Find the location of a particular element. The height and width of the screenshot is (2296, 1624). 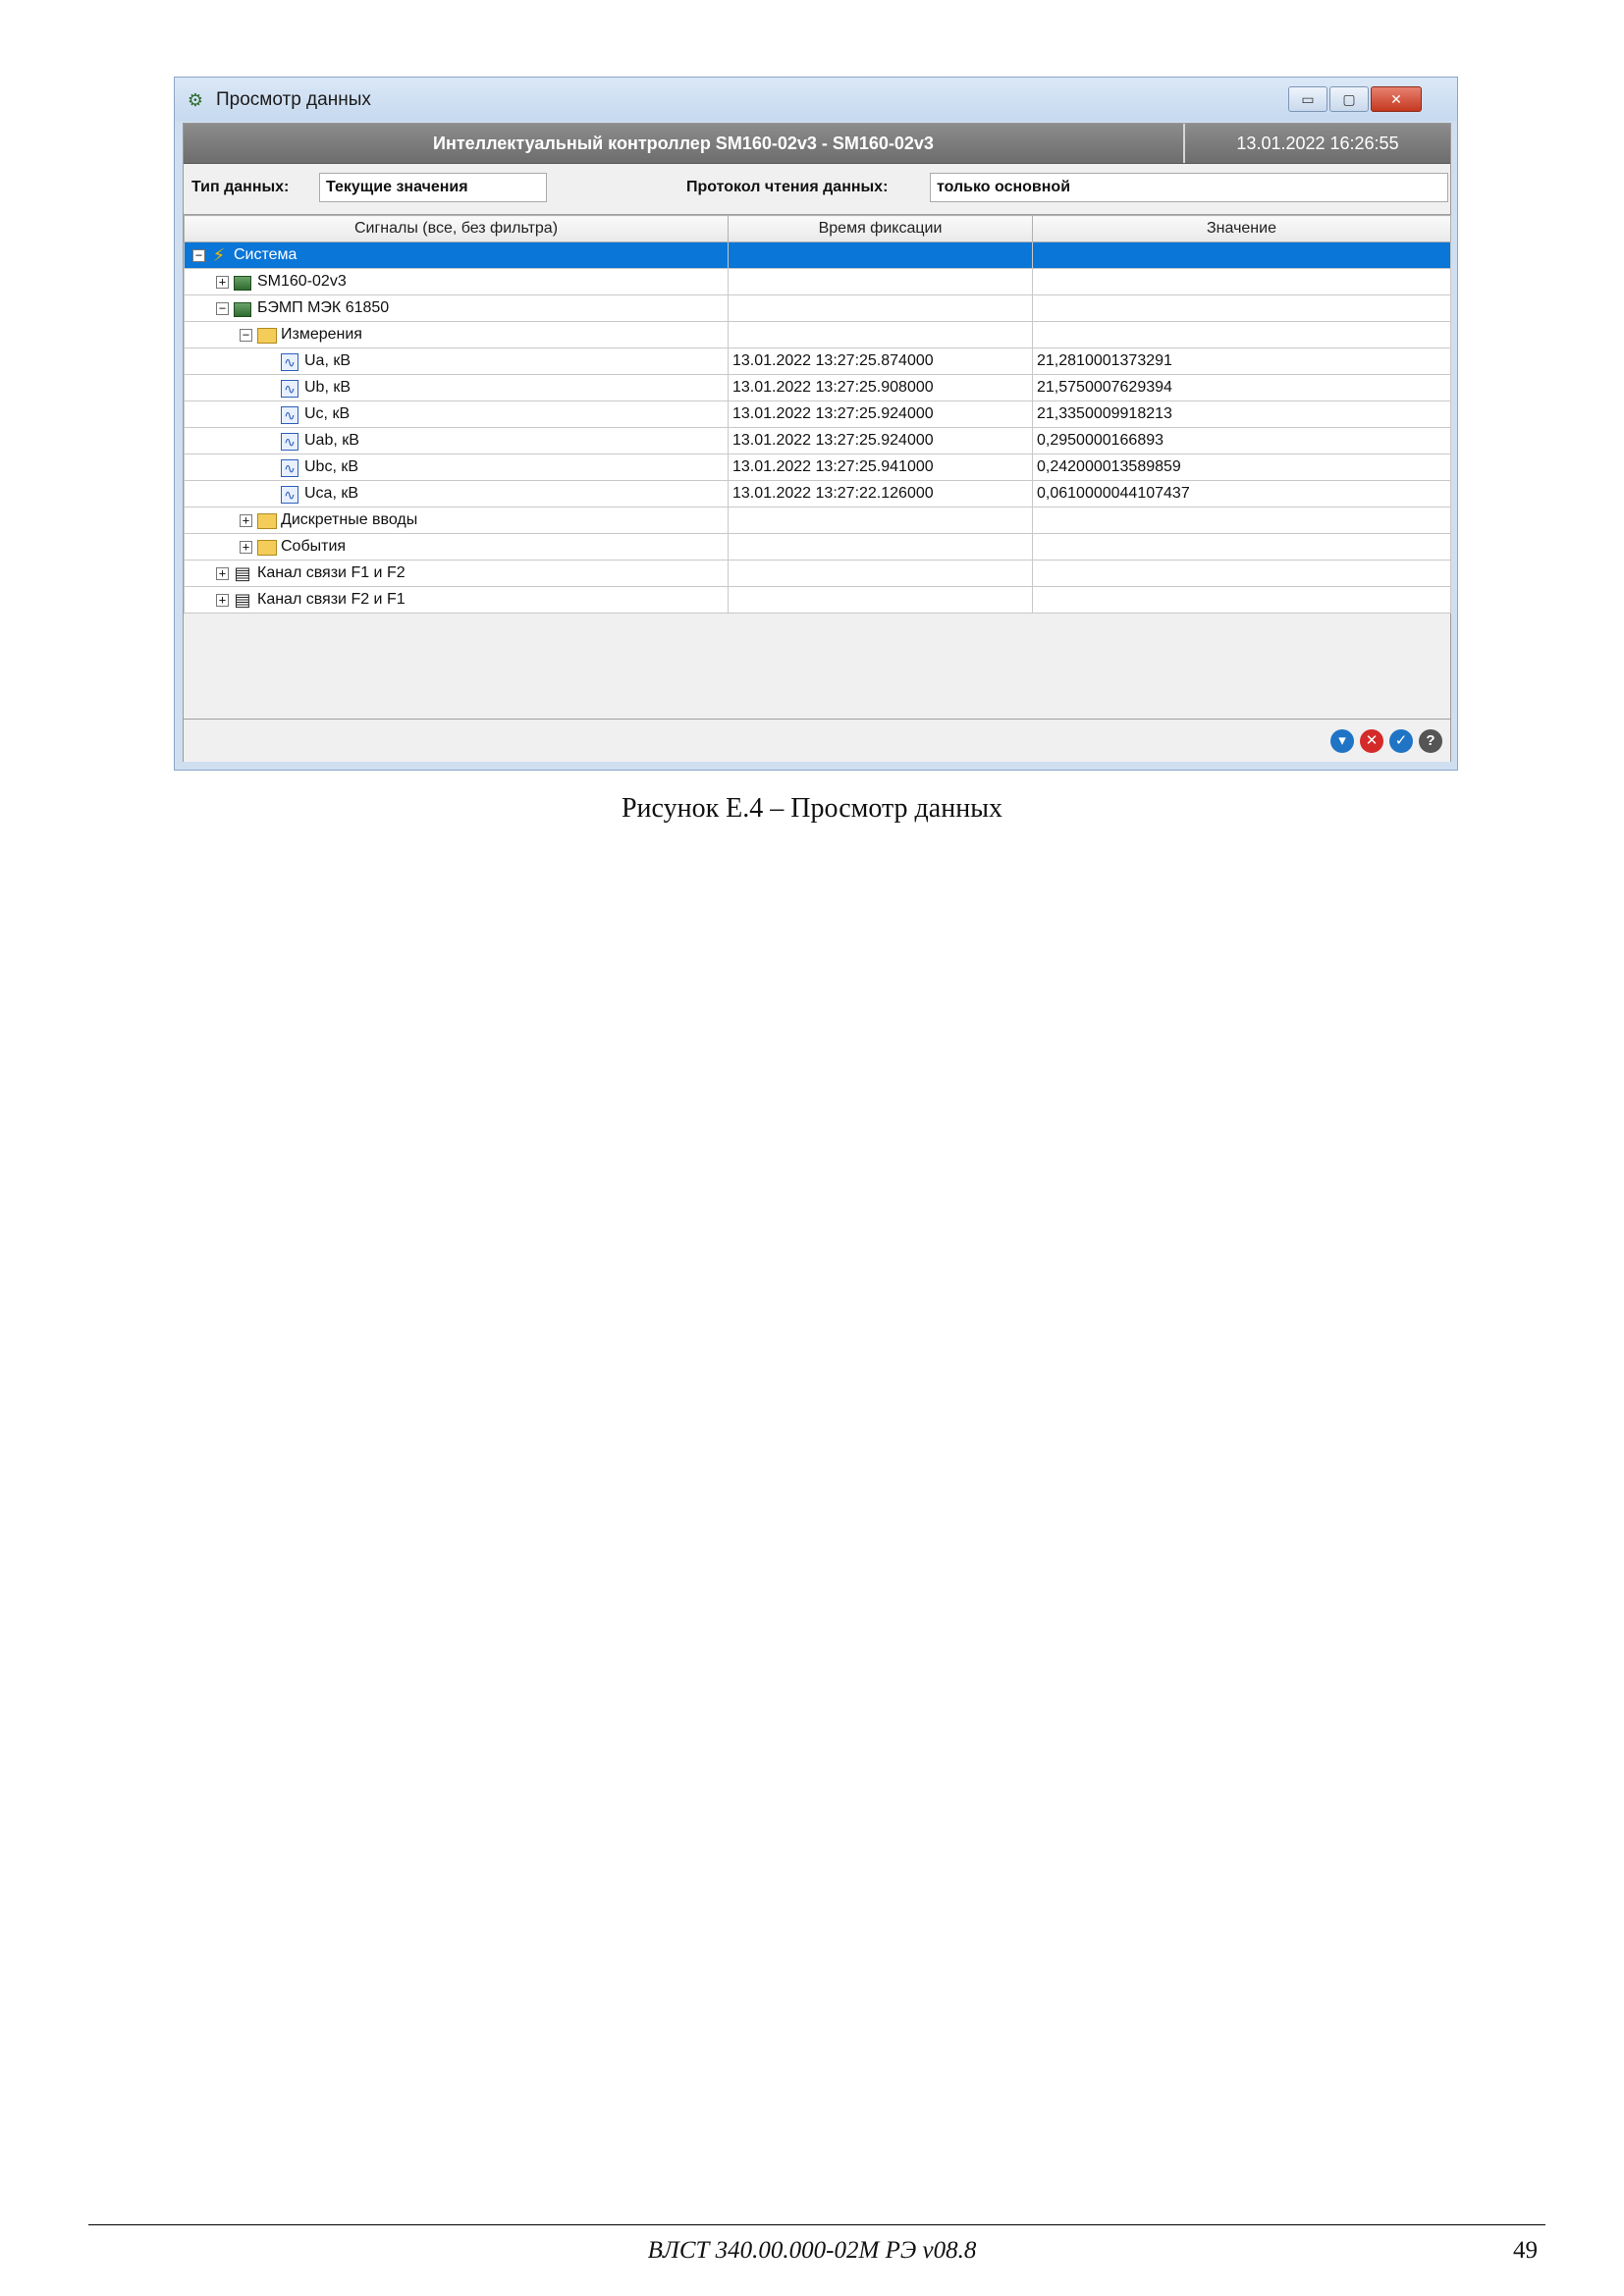

window-titlebar: ⚙ Просмотр данных ▭ ▢ ✕ is located at coordinates (816, 99).